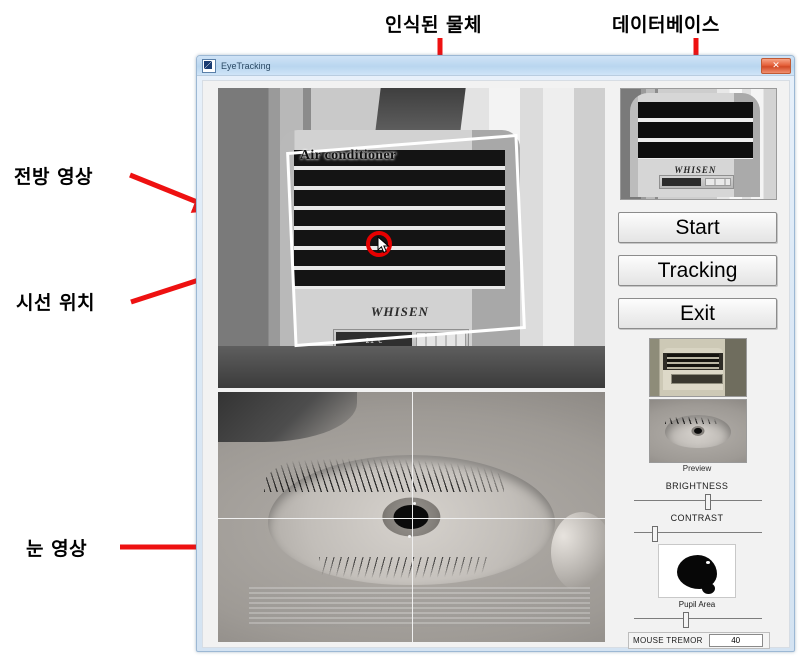 The height and width of the screenshot is (663, 810). What do you see at coordinates (697, 518) in the screenshot?
I see `contrast-label: CONTRAST` at bounding box center [697, 518].